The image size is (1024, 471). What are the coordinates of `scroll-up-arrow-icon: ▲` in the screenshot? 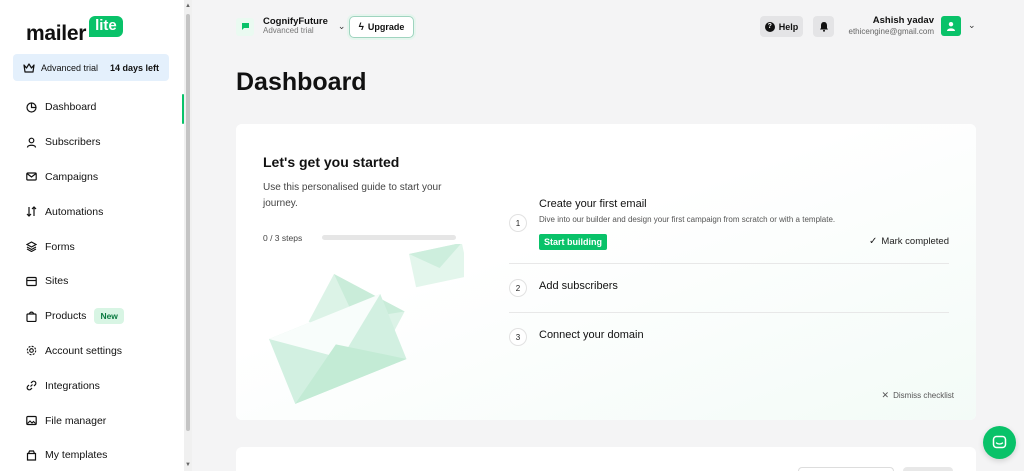 It's located at (188, 6).